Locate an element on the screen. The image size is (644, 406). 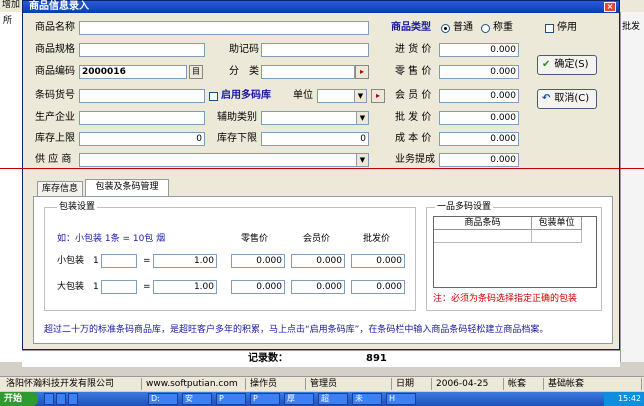
supplier-label: 供 应 商 is located at coordinates (53, 159).